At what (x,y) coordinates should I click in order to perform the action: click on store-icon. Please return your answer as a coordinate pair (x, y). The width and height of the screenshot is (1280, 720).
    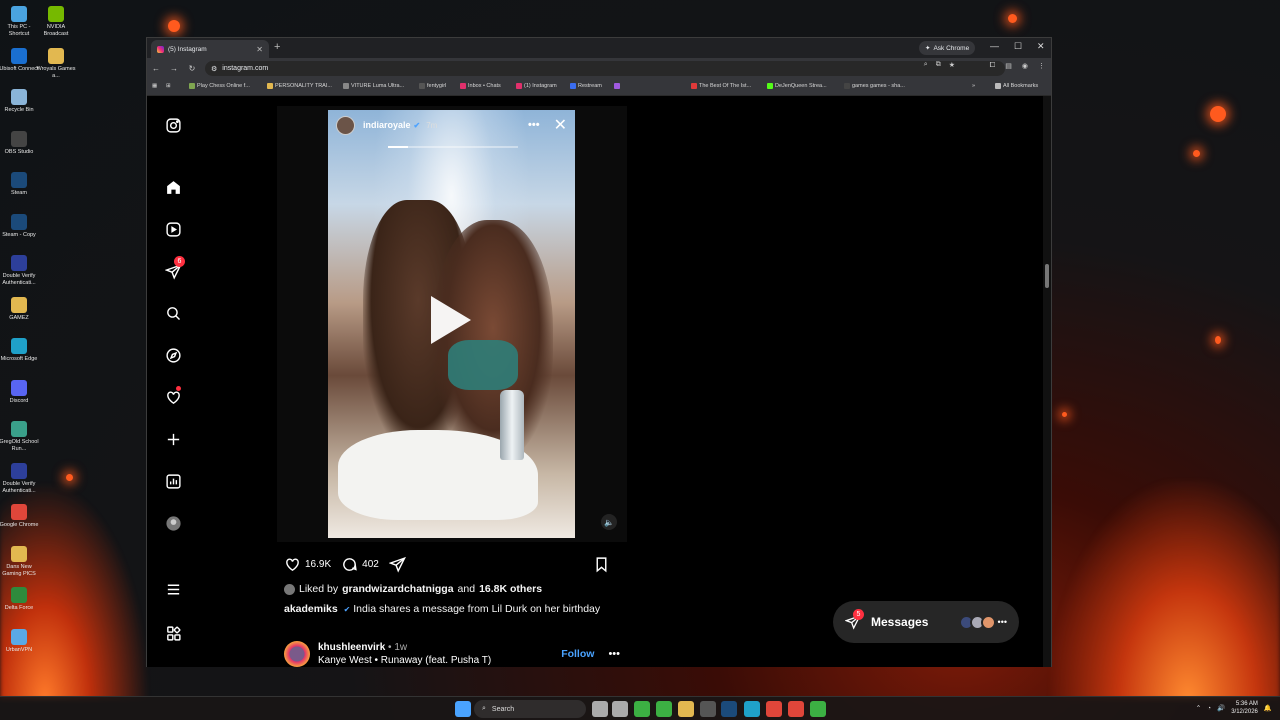
    Looking at the image, I should click on (708, 709).